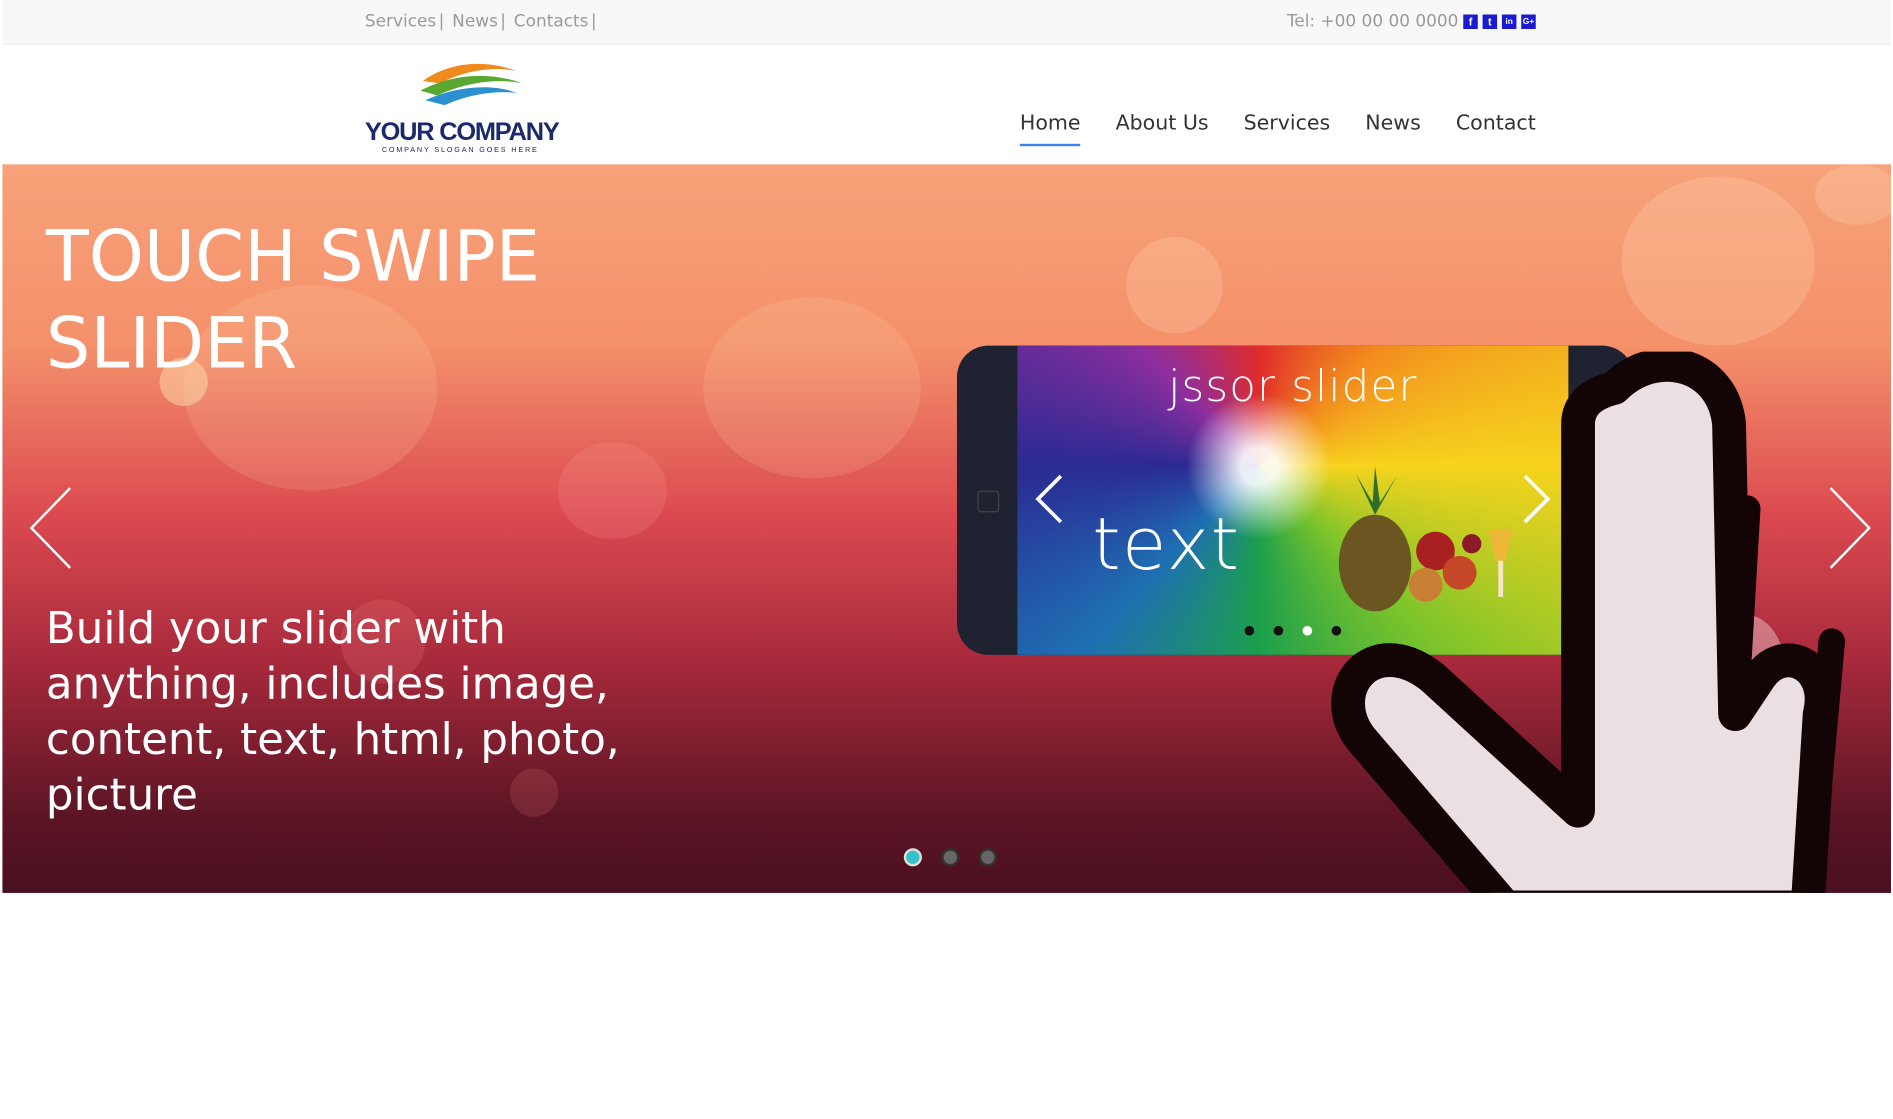 The width and height of the screenshot is (1893, 1119). Describe the element at coordinates (988, 501) in the screenshot. I see `phone-home-button` at that location.